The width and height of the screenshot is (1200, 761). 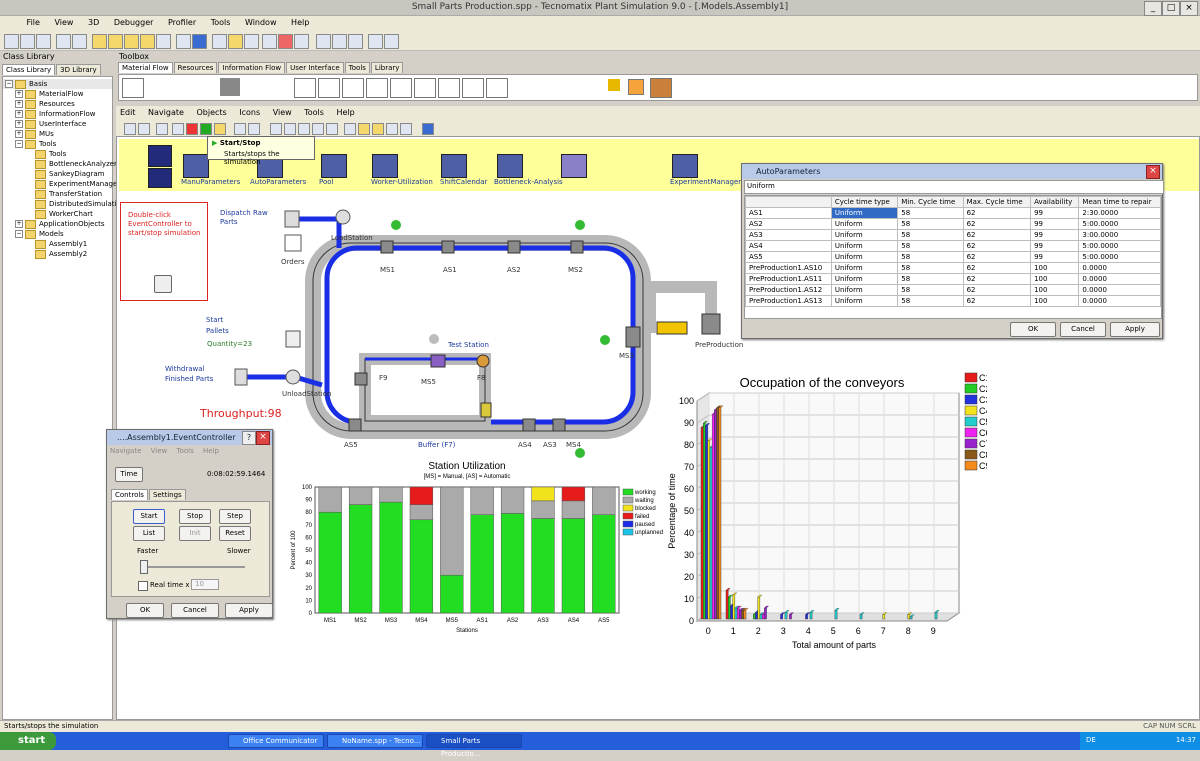 What do you see at coordinates (520, 87) in the screenshot?
I see `line-icon` at bounding box center [520, 87].